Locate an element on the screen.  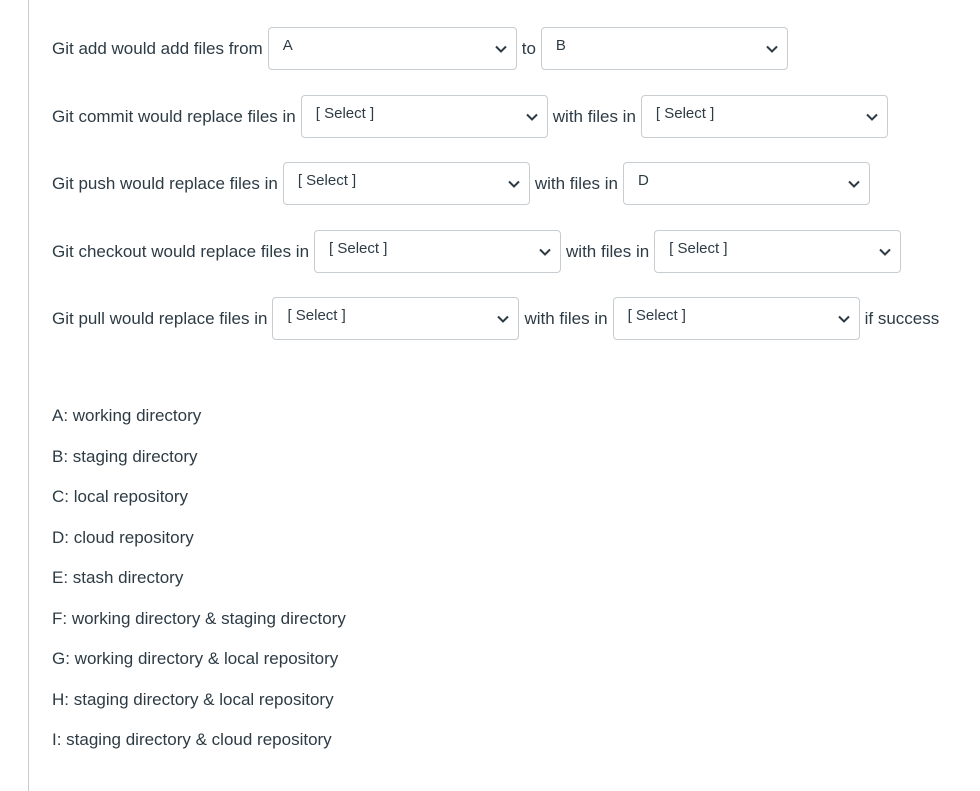
question-git-add: Git add would add files from A to B is located at coordinates (420, 48).